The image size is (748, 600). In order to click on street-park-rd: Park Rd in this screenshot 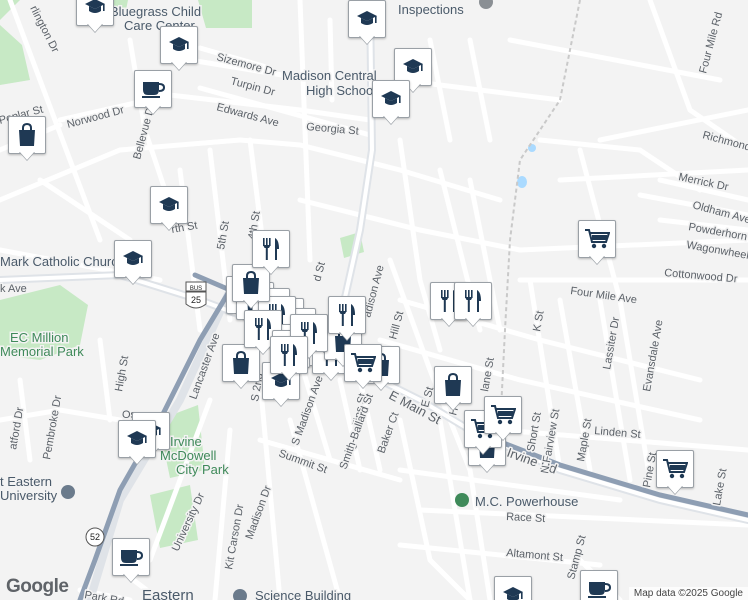, I will do `click(103, 594)`.